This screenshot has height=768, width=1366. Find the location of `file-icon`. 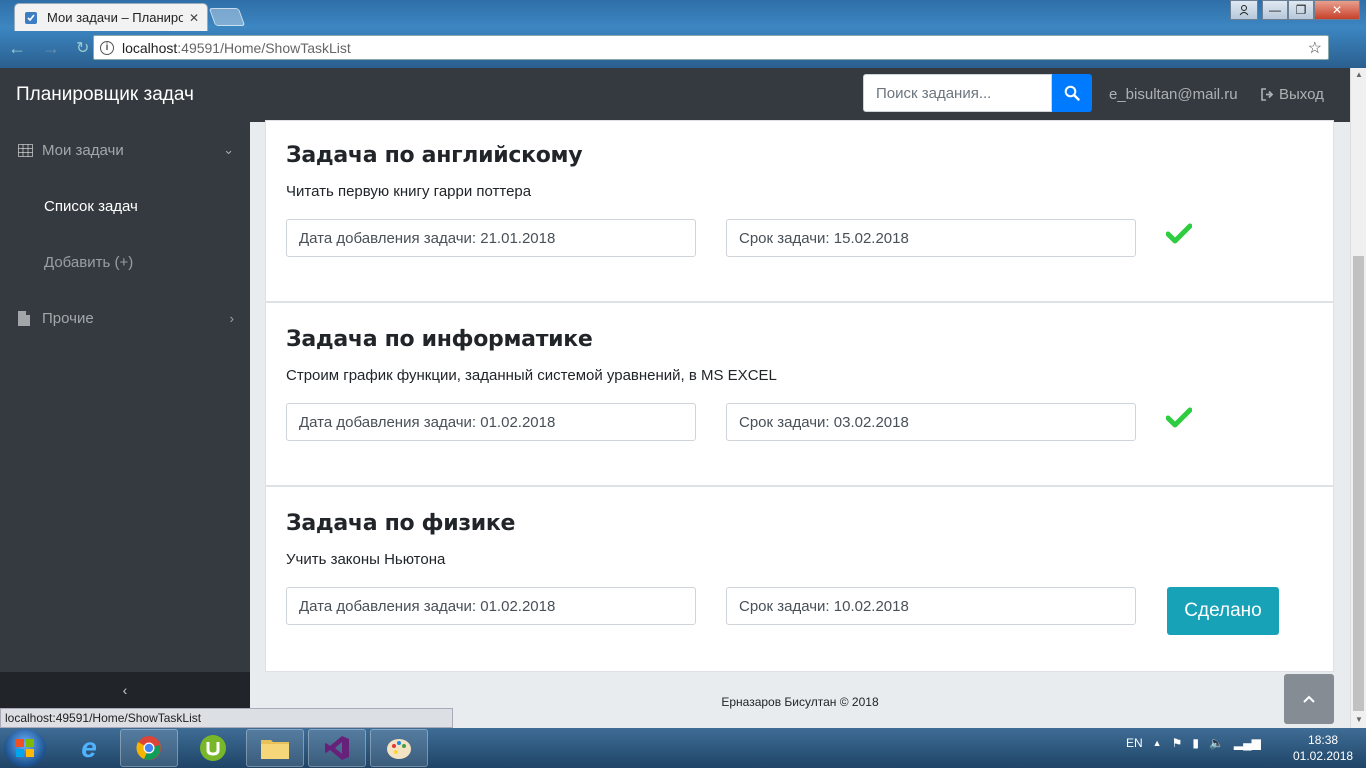

file-icon is located at coordinates (26, 318).